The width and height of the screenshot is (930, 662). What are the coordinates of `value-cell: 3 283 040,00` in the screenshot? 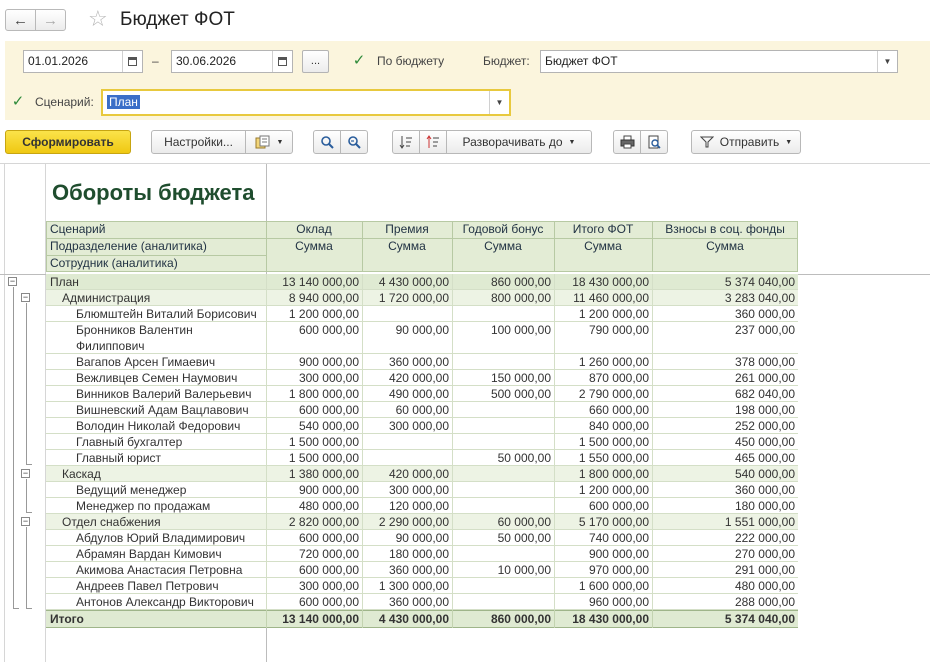 It's located at (759, 298).